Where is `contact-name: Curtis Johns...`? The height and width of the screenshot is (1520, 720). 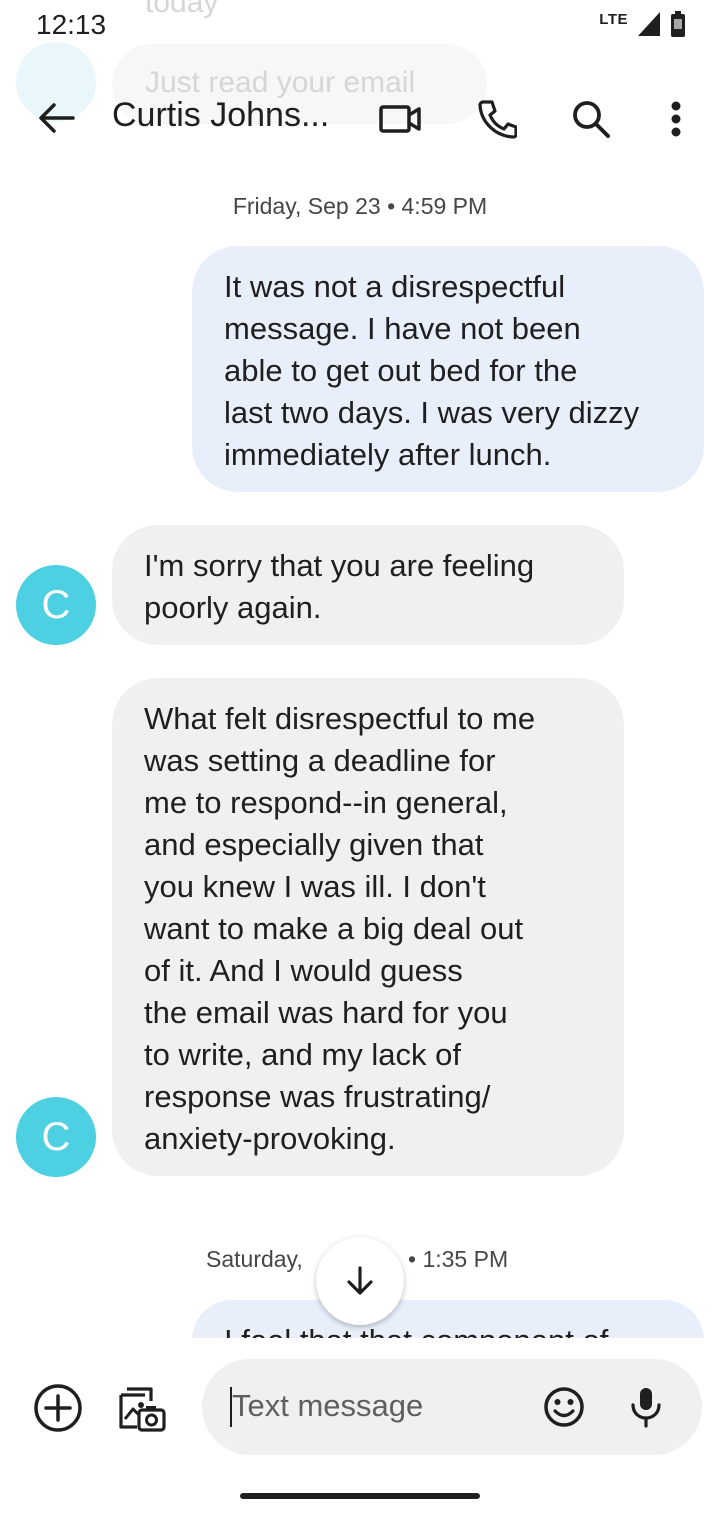 contact-name: Curtis Johns... is located at coordinates (232, 115).